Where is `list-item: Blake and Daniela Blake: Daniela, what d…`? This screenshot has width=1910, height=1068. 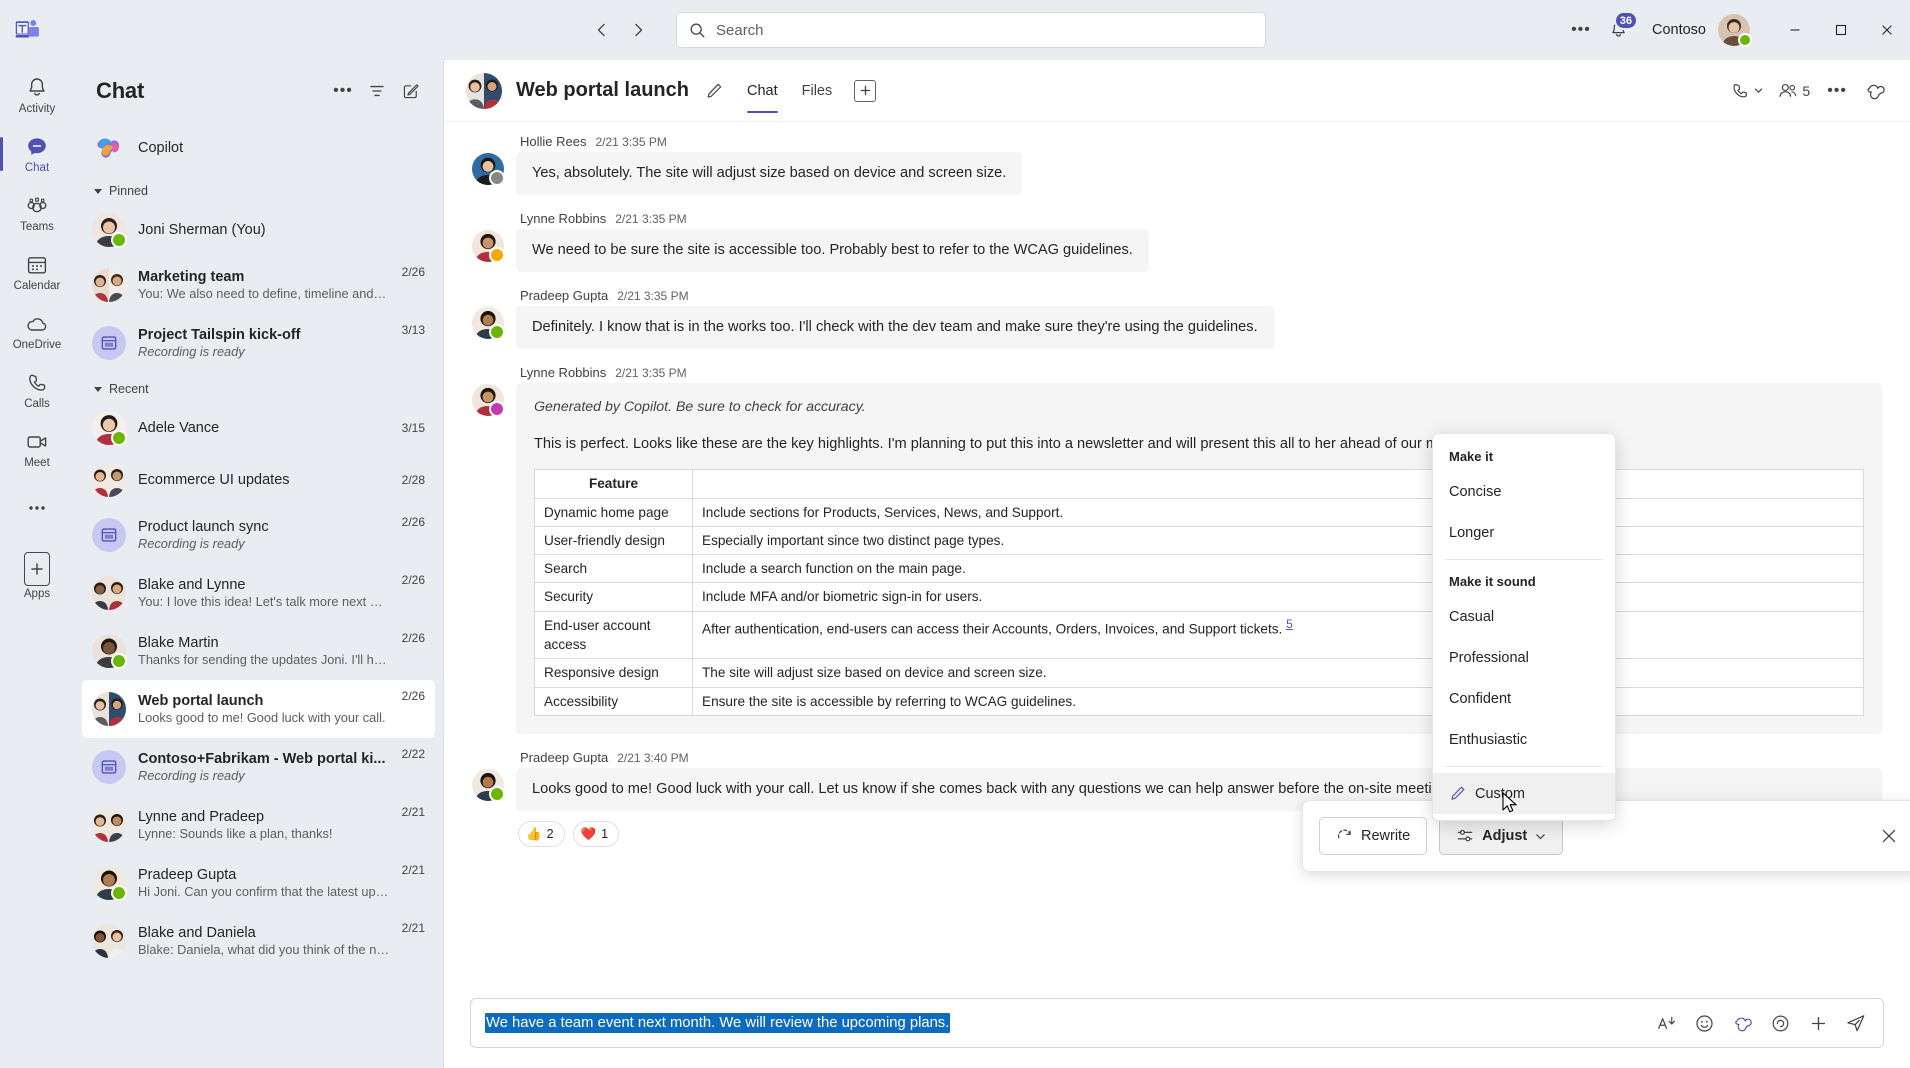 list-item: Blake and Daniela Blake: Daniela, what d… is located at coordinates (258, 941).